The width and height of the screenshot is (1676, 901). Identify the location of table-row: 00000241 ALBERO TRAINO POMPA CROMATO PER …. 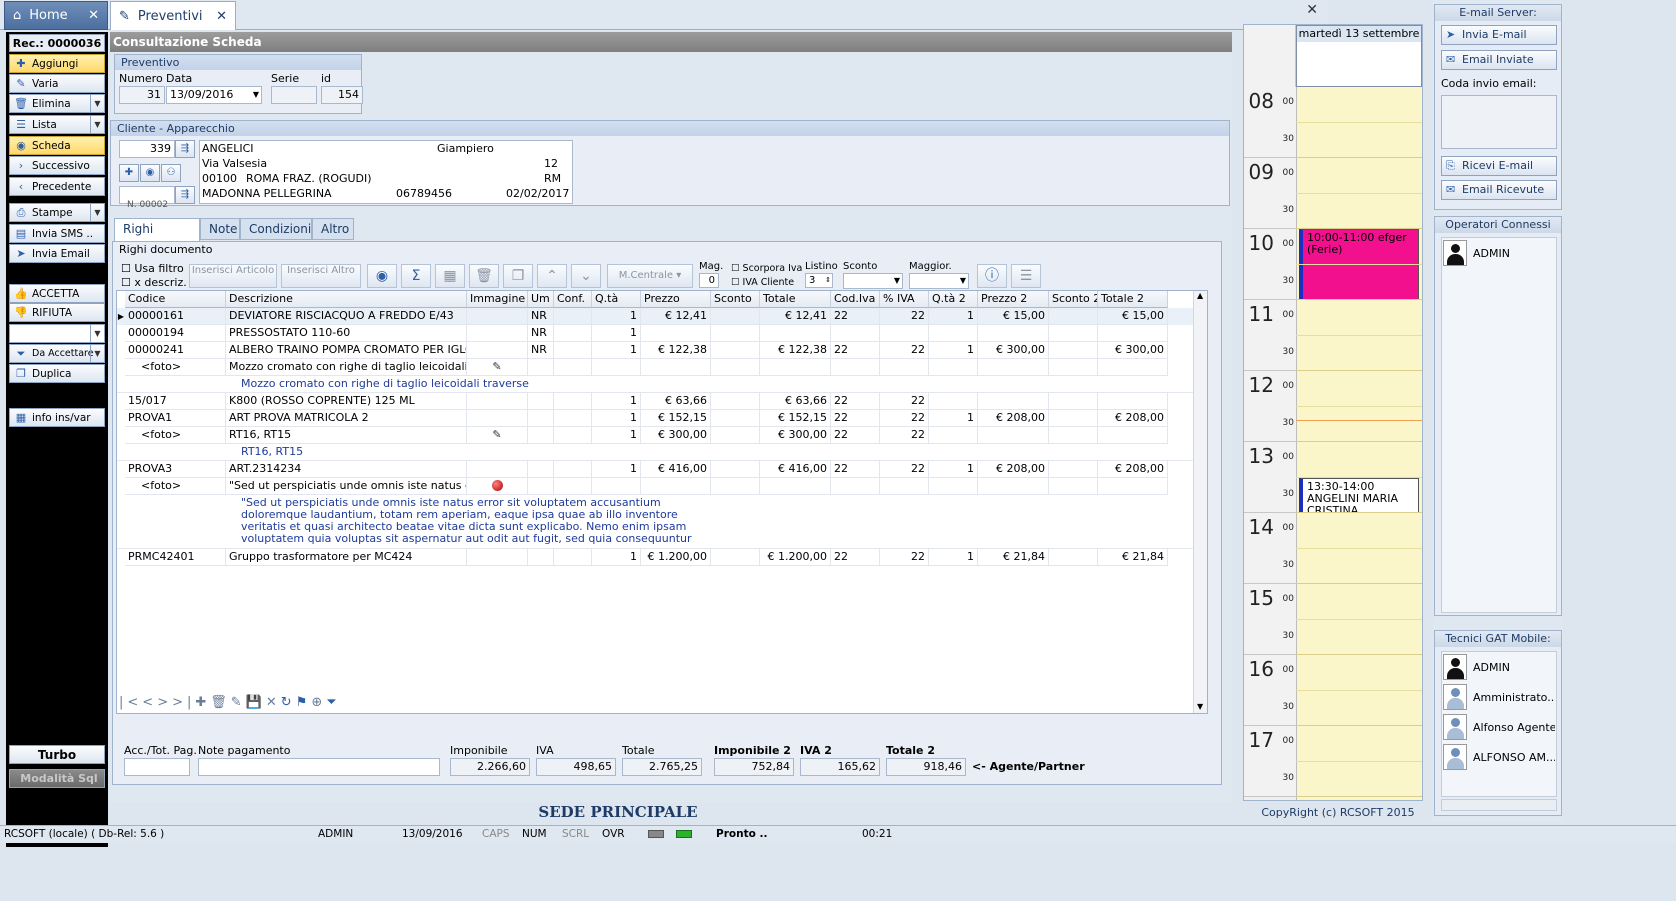
(655, 350).